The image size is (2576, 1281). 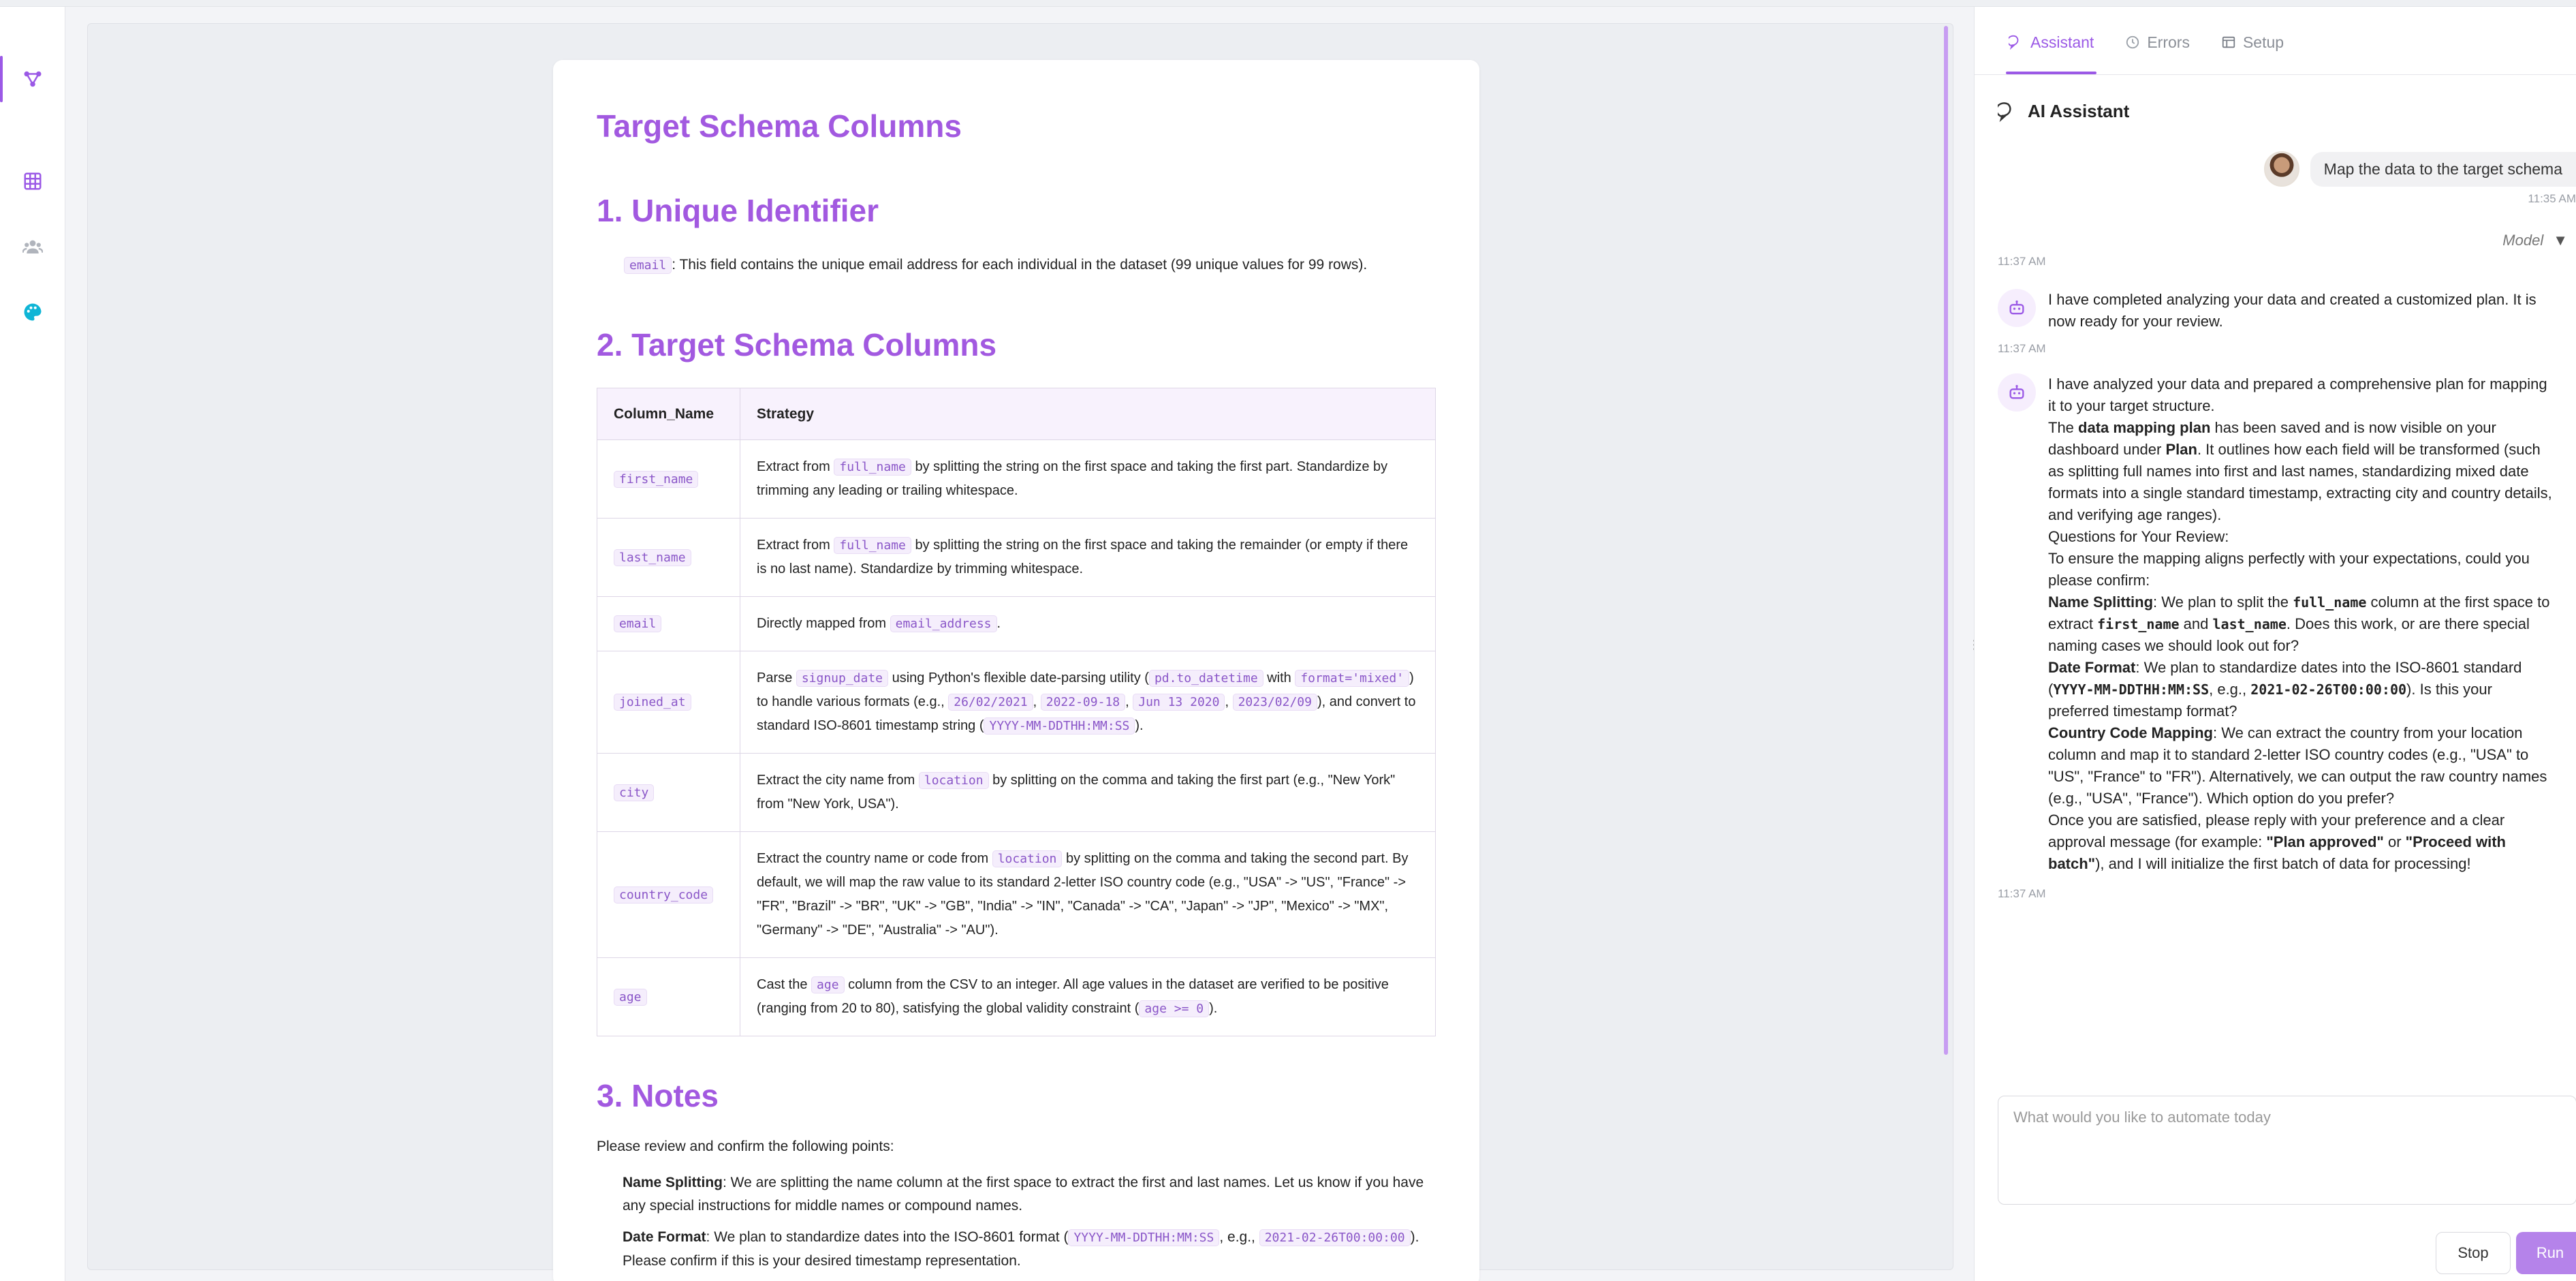 I want to click on inline-code: full_name, so click(x=872, y=546).